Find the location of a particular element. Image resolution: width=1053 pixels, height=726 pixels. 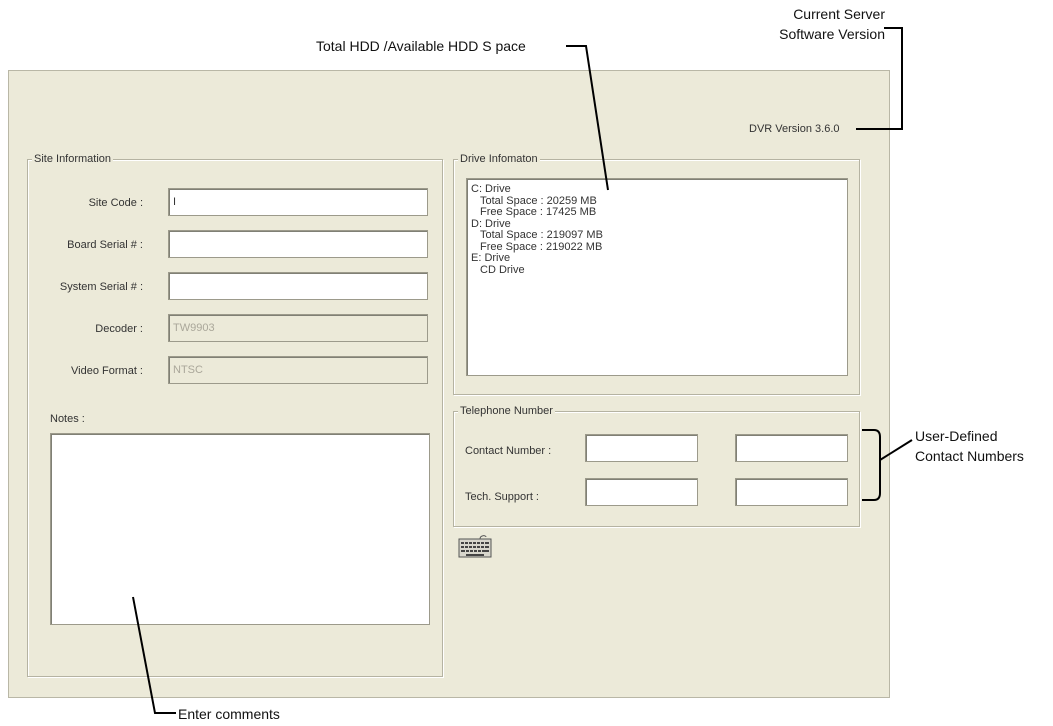

callout-server-version: Current Server Software Version is located at coordinates (820, 24).